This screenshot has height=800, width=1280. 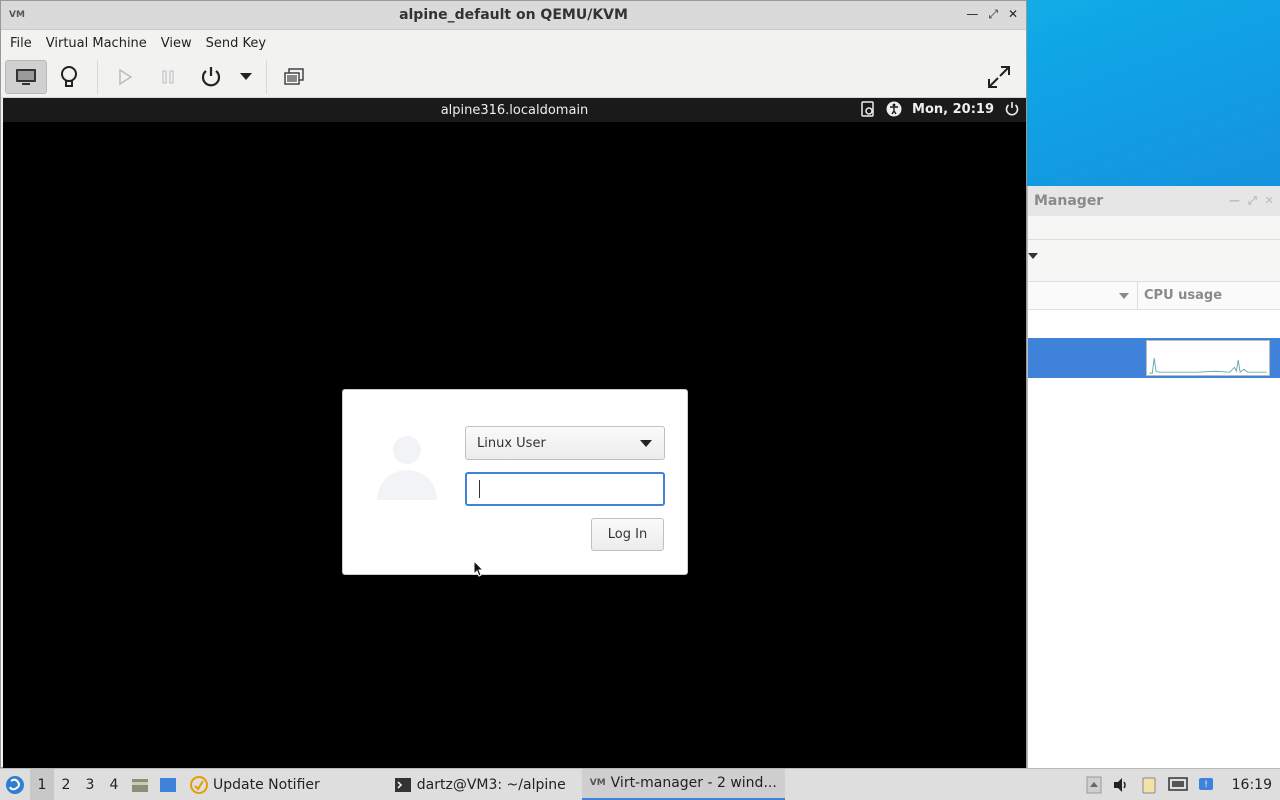 What do you see at coordinates (1083, 295) in the screenshot?
I see `name-column-header` at bounding box center [1083, 295].